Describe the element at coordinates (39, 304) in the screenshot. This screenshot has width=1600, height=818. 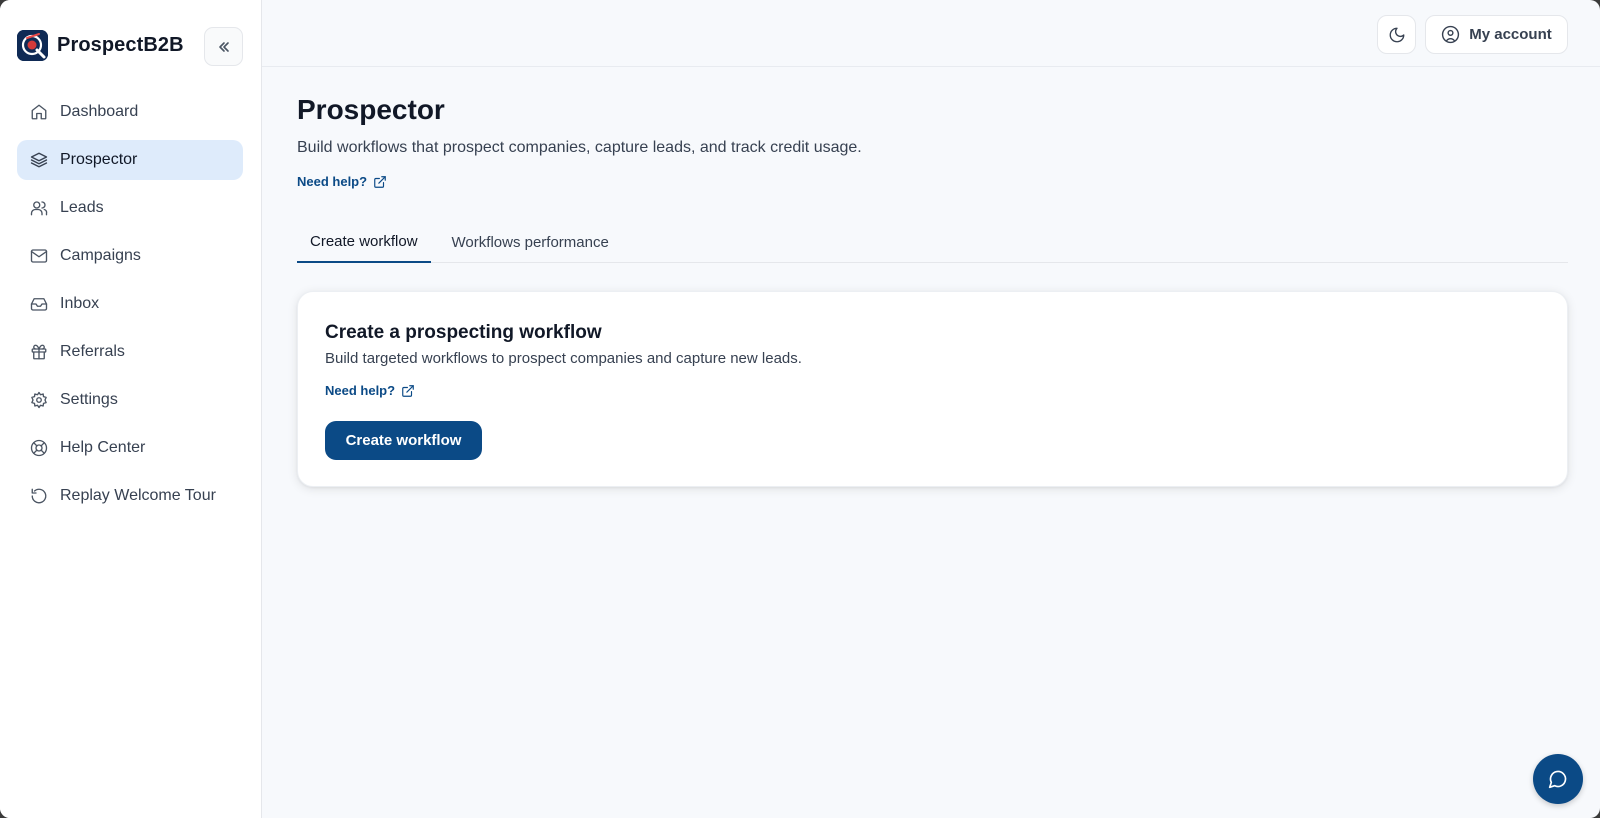
I see `inbox-icon` at that location.